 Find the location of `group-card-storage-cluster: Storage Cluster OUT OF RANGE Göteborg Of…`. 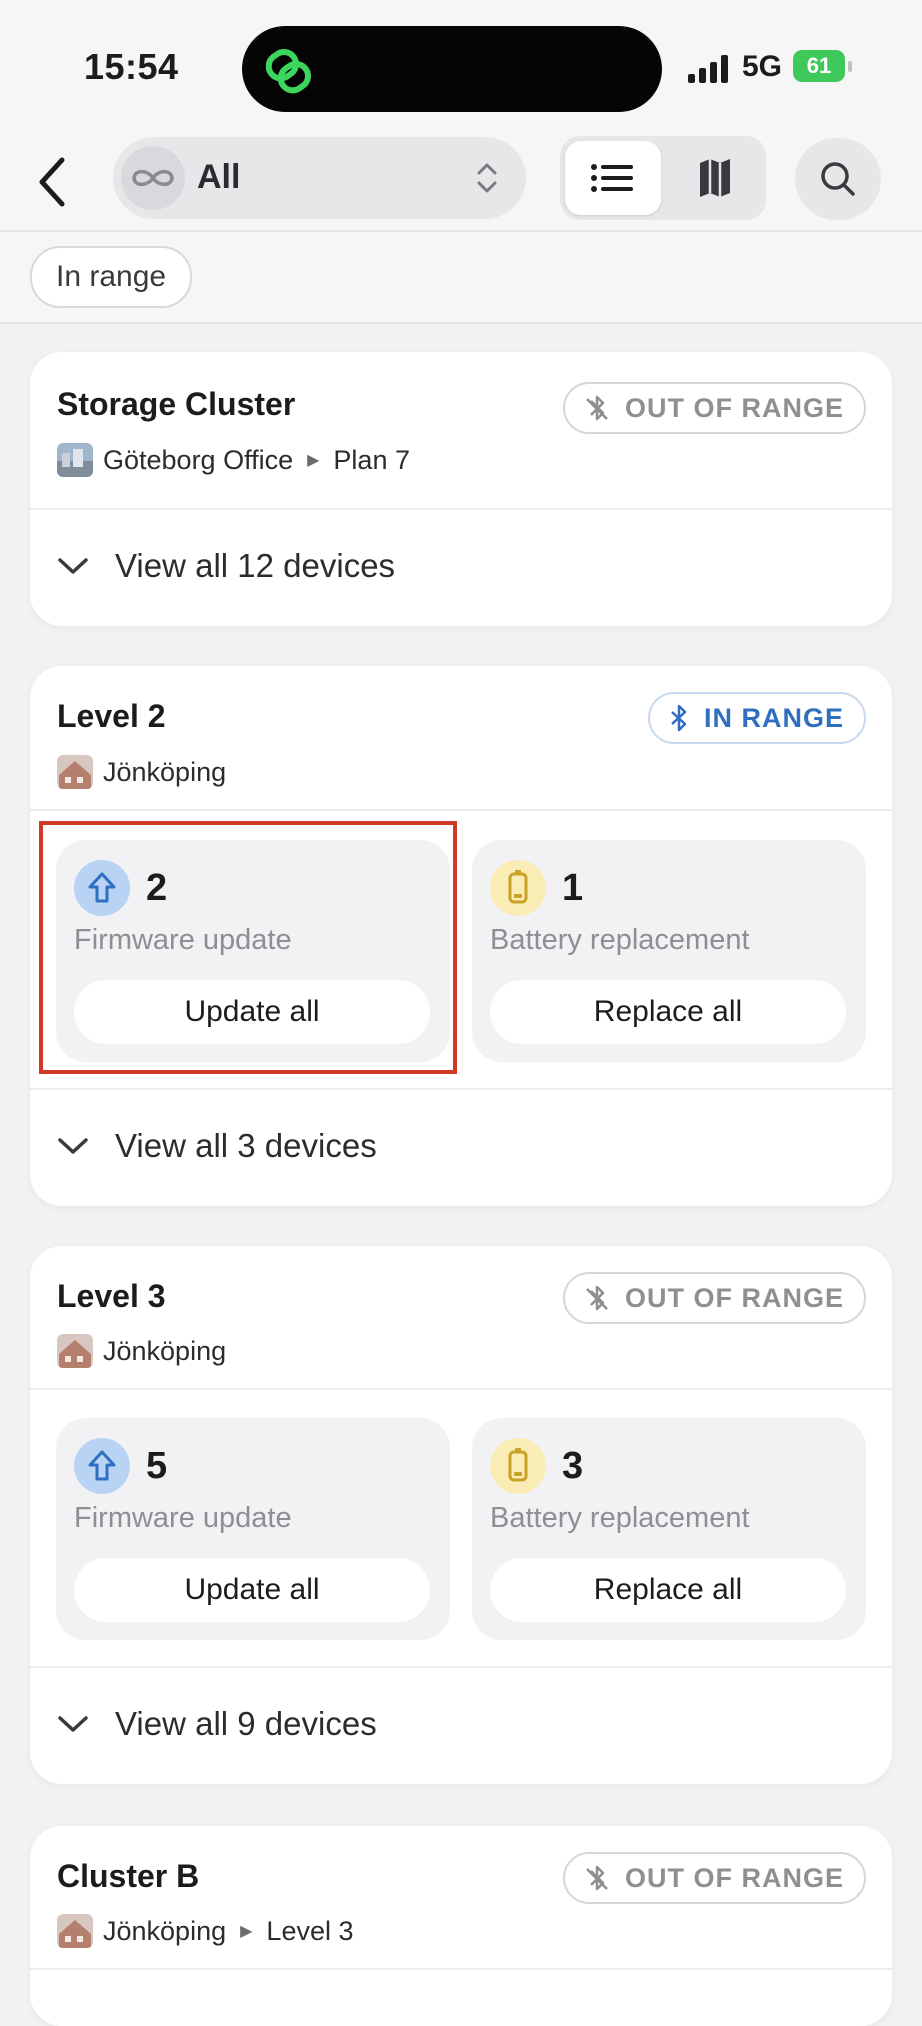

group-card-storage-cluster: Storage Cluster OUT OF RANGE Göteborg Of… is located at coordinates (461, 489).